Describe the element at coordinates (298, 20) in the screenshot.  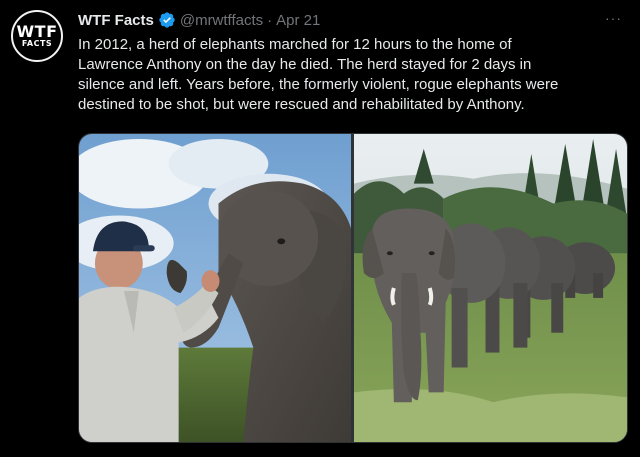
I see `tweet-date: Apr 21` at that location.